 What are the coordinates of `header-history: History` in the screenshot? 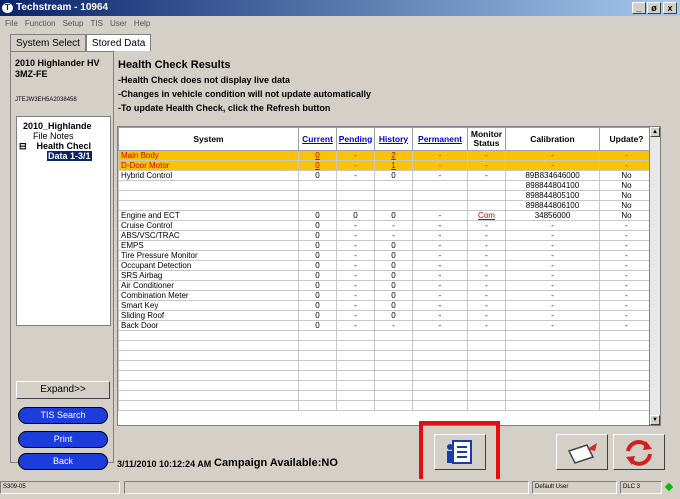 It's located at (393, 139).